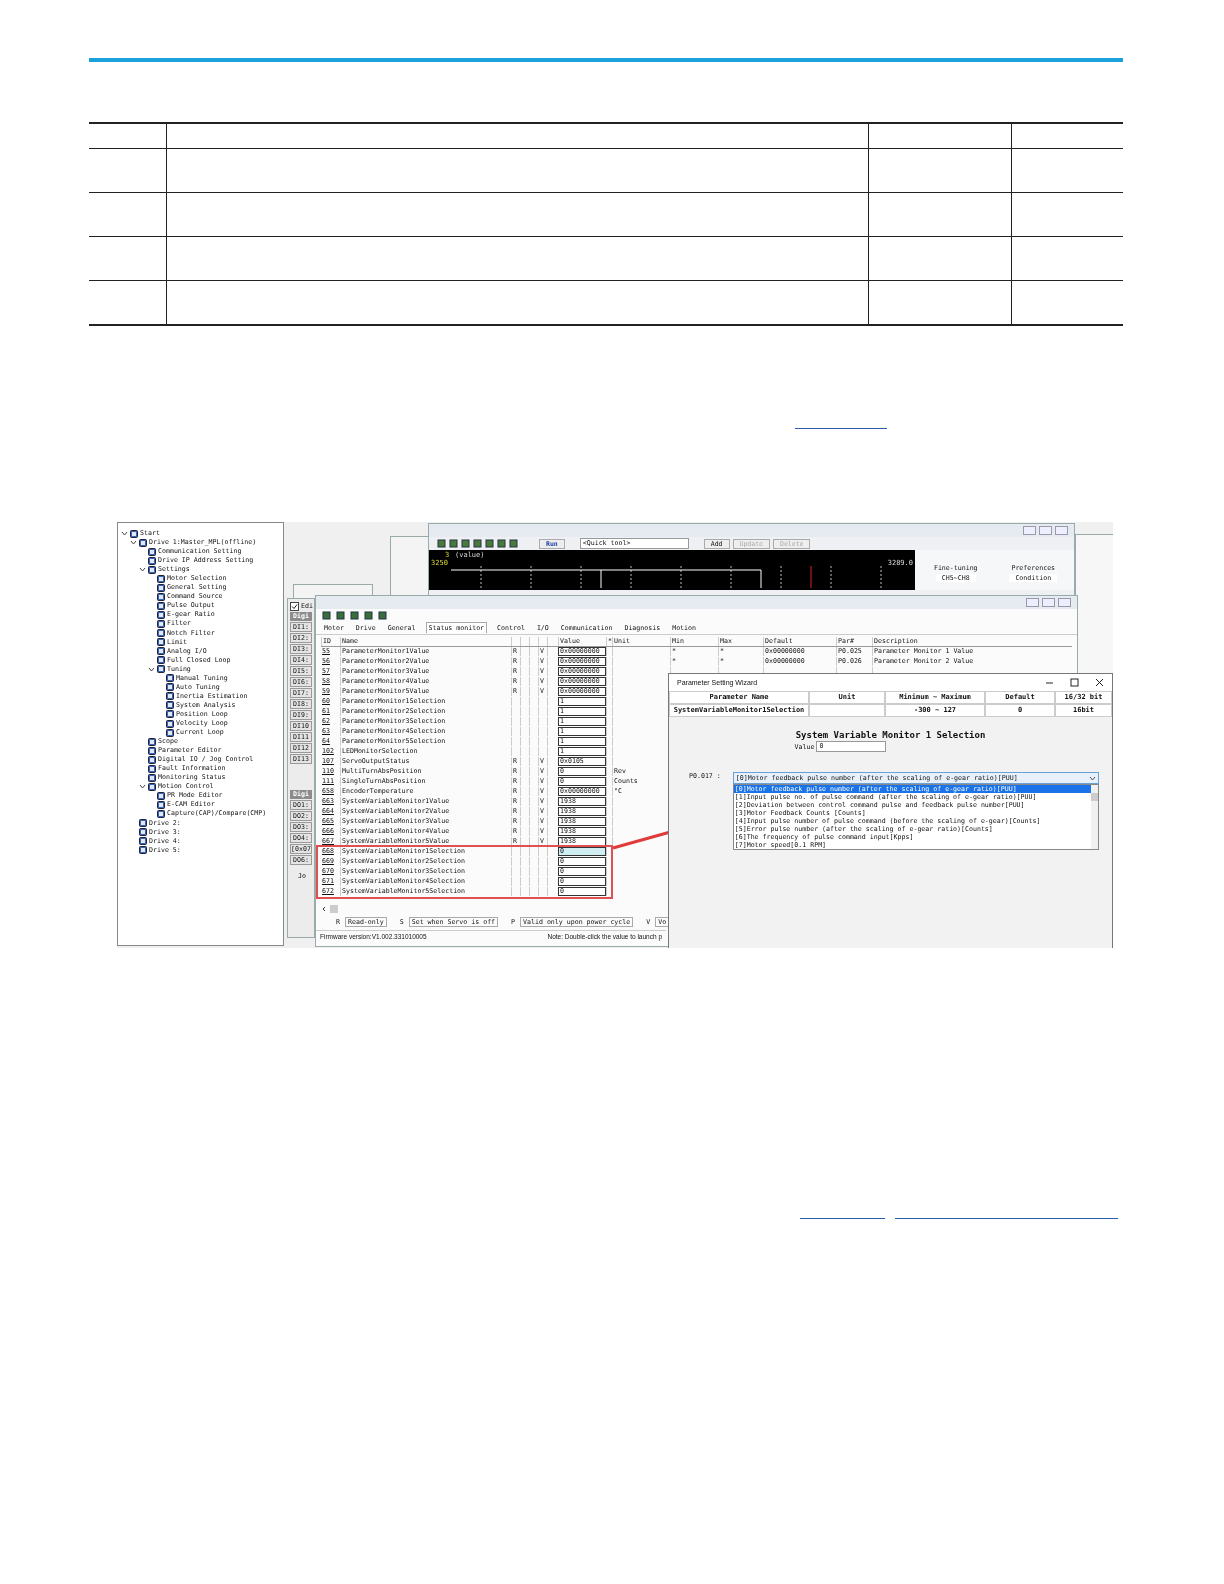 This screenshot has height=1584, width=1224. I want to click on caret-icon, so click(324, 909).